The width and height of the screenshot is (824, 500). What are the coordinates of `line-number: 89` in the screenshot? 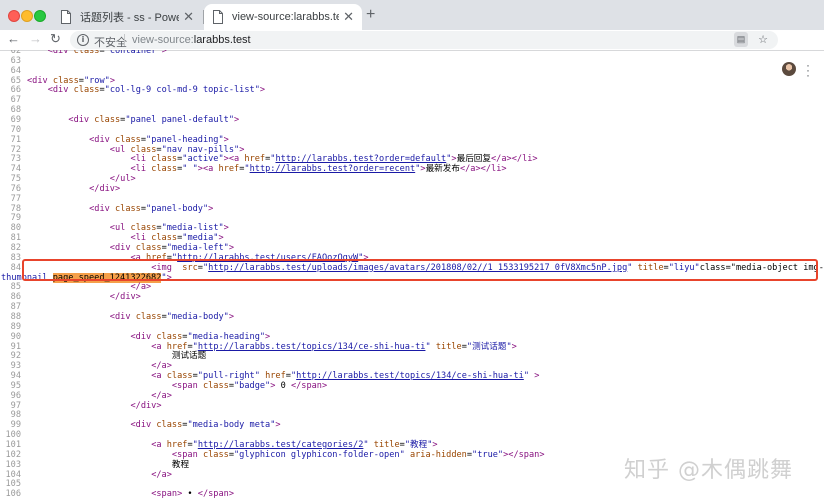 It's located at (15, 326).